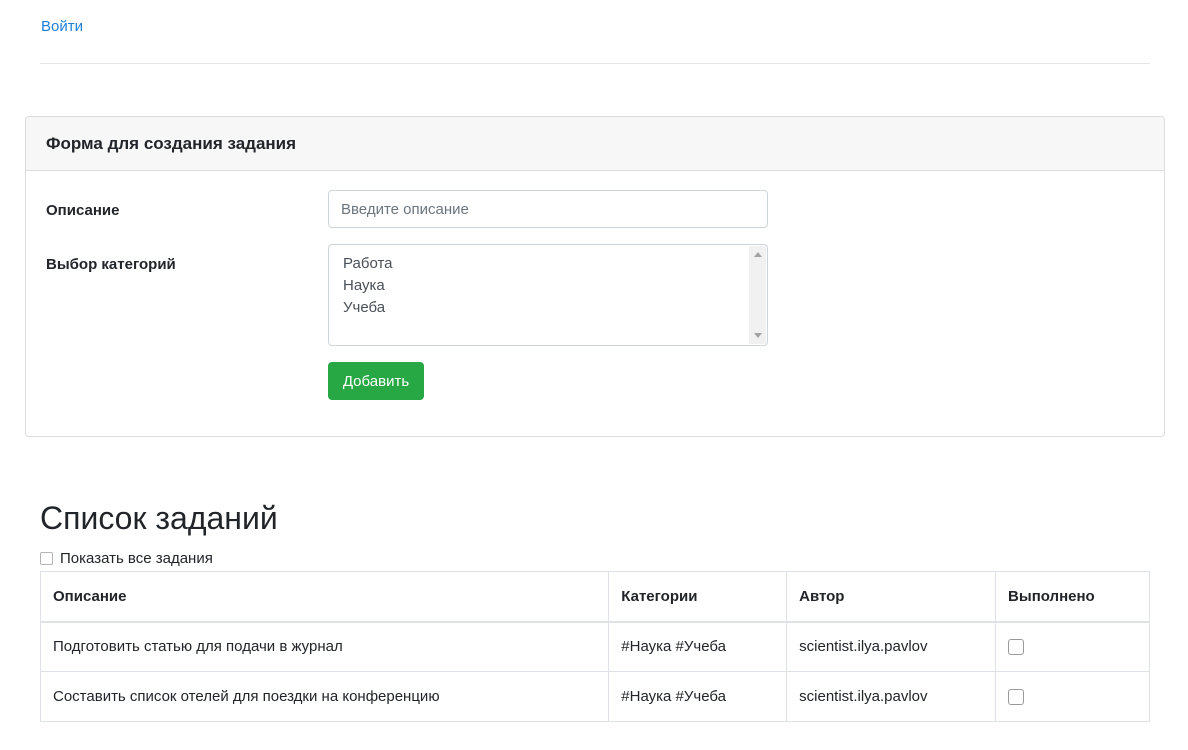 The width and height of the screenshot is (1188, 750). What do you see at coordinates (757, 295) in the screenshot?
I see `category-scrollbar` at bounding box center [757, 295].